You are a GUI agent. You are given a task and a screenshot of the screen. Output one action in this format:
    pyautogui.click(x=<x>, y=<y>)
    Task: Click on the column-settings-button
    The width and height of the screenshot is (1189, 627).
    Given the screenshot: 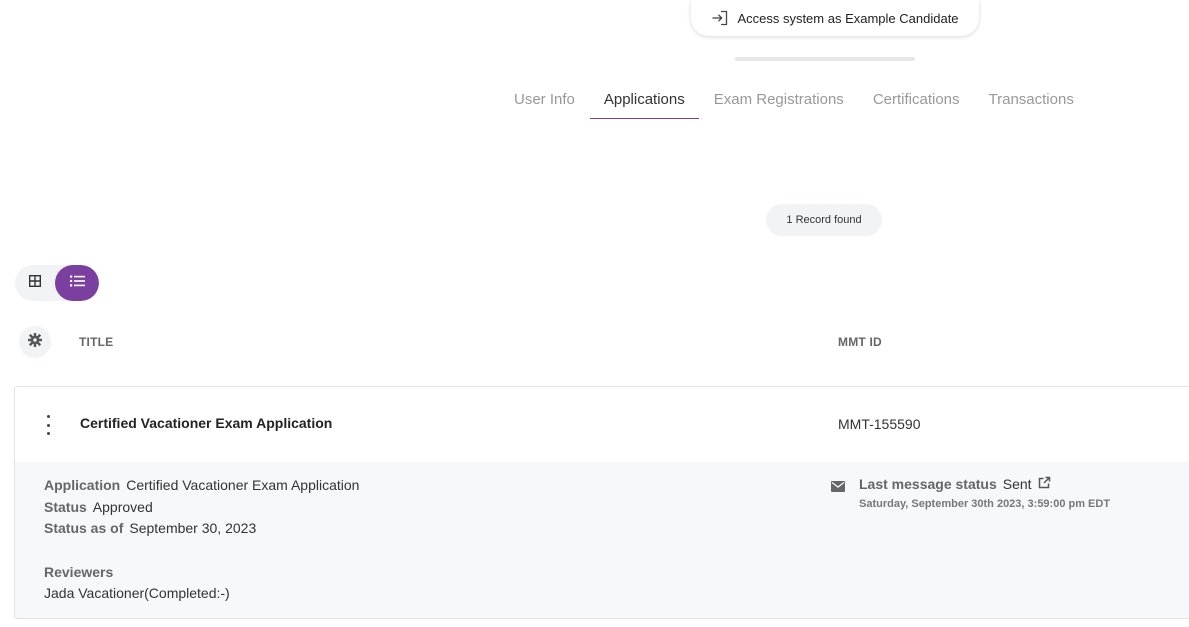 What is the action you would take?
    pyautogui.click(x=35, y=342)
    